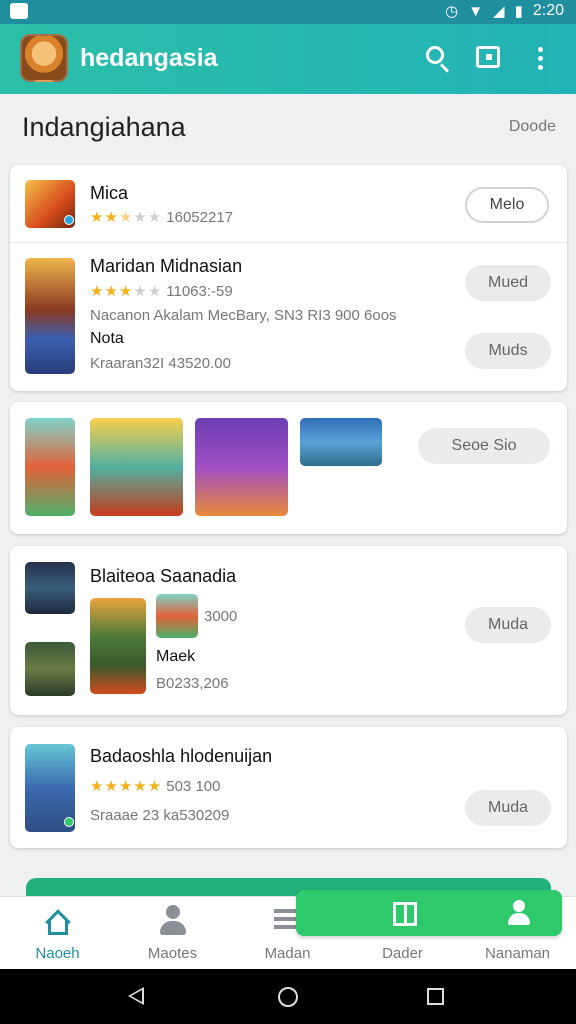 The image size is (576, 1024). Describe the element at coordinates (44, 58) in the screenshot. I see `app-logo-avatar` at that location.